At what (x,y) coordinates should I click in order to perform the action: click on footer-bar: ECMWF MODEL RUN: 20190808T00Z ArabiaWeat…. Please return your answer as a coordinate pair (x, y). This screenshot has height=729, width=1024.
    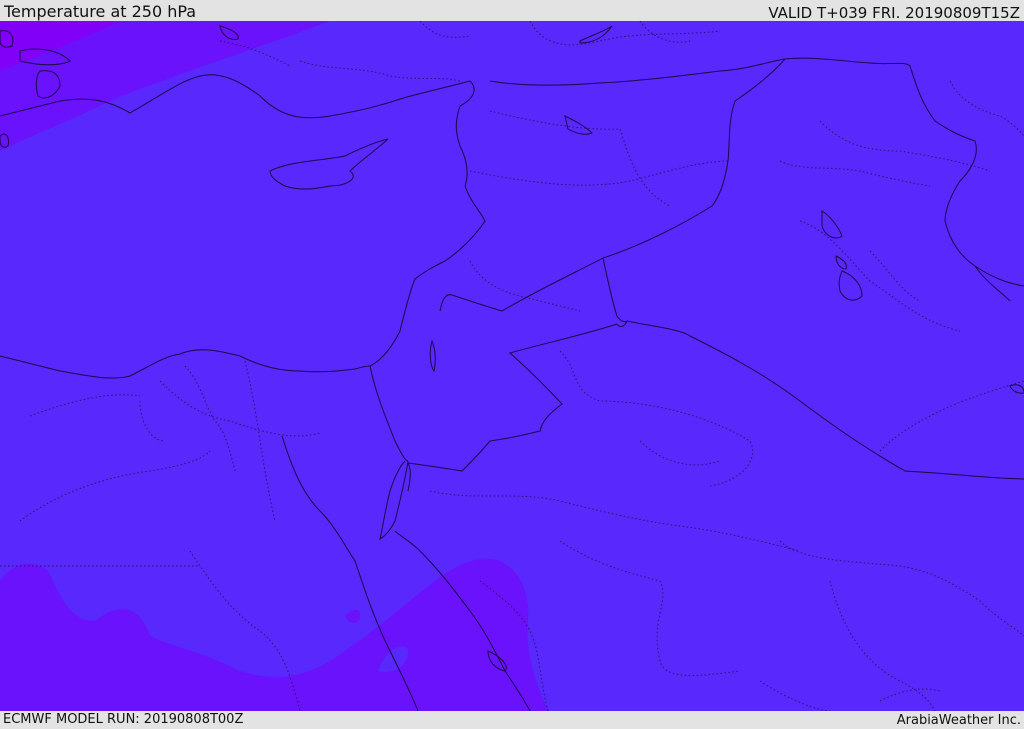
    Looking at the image, I should click on (512, 720).